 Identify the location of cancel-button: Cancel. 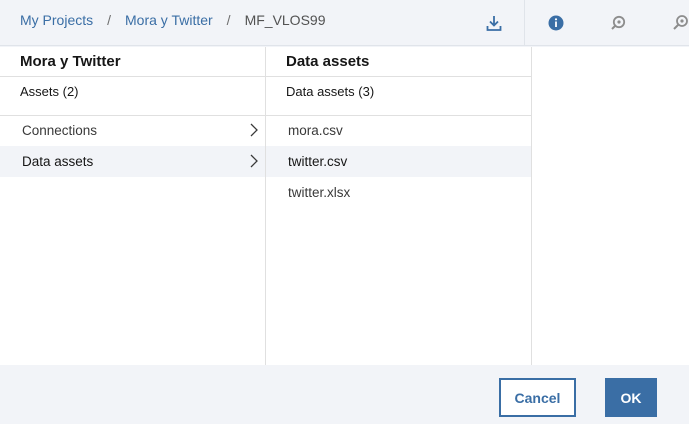
(537, 397).